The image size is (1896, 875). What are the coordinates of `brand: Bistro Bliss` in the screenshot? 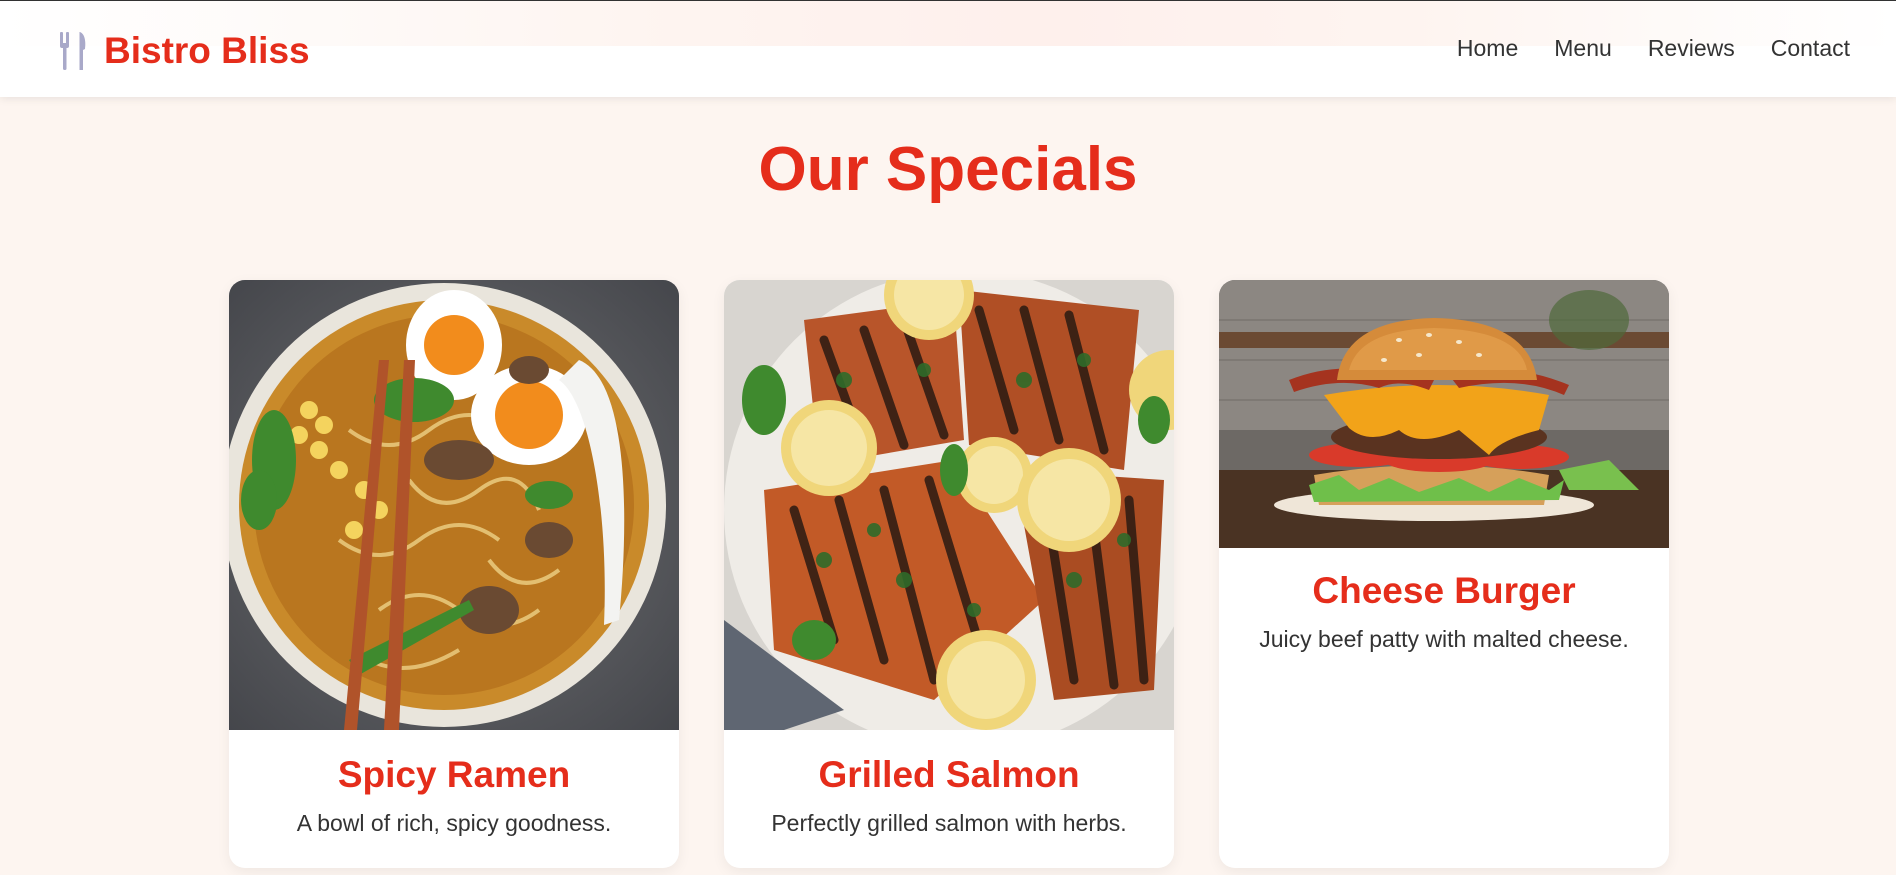 It's located at (184, 51).